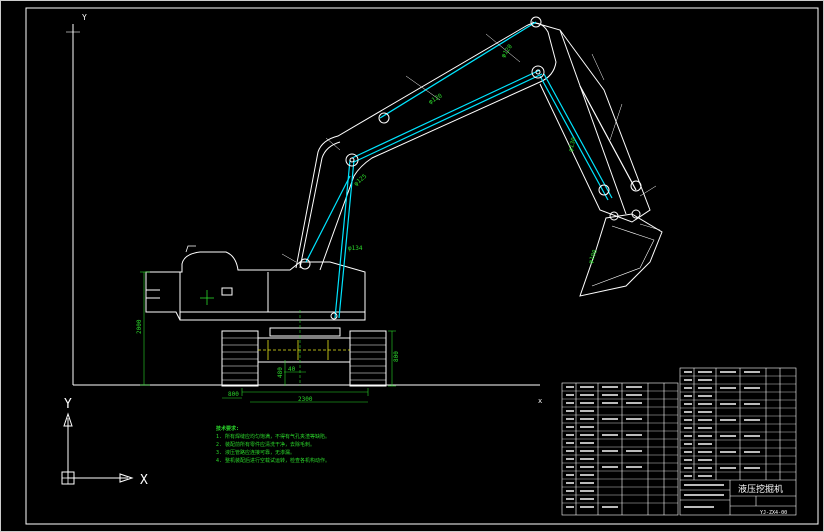 The image size is (824, 532). What do you see at coordinates (355, 248) in the screenshot?
I see `boom-label: φ134` at bounding box center [355, 248].